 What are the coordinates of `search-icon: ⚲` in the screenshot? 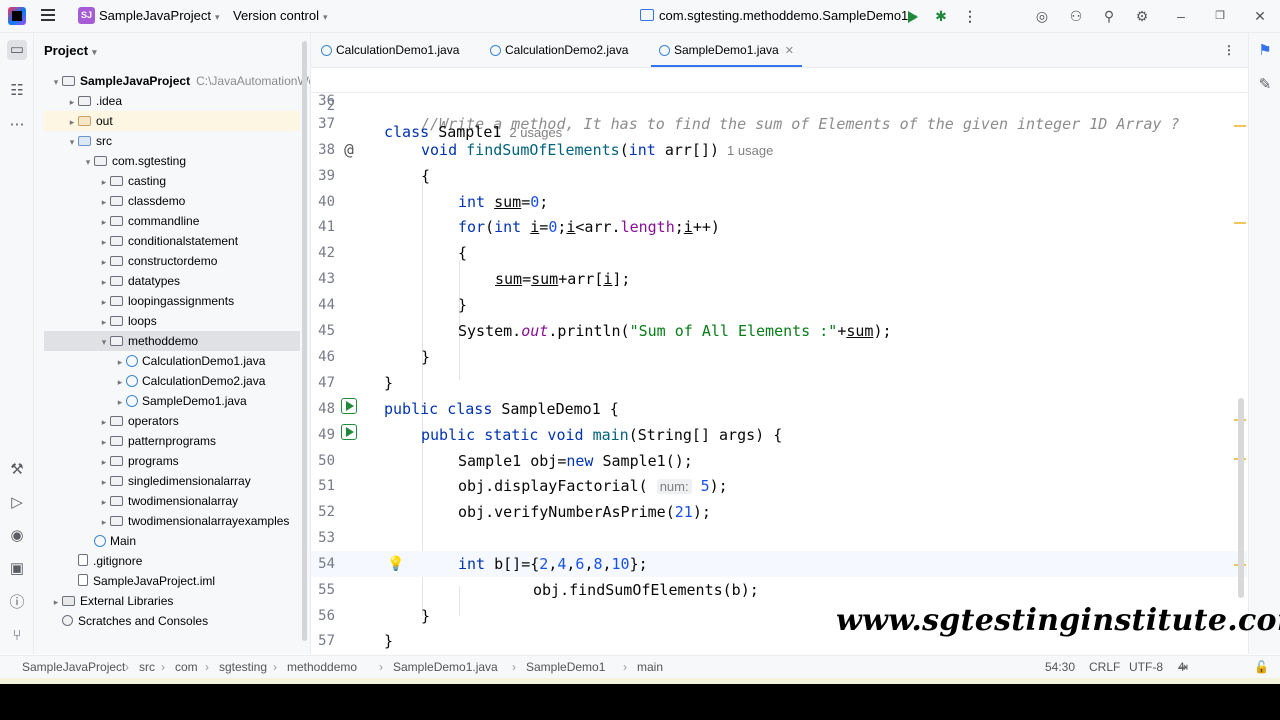 It's located at (1109, 16).